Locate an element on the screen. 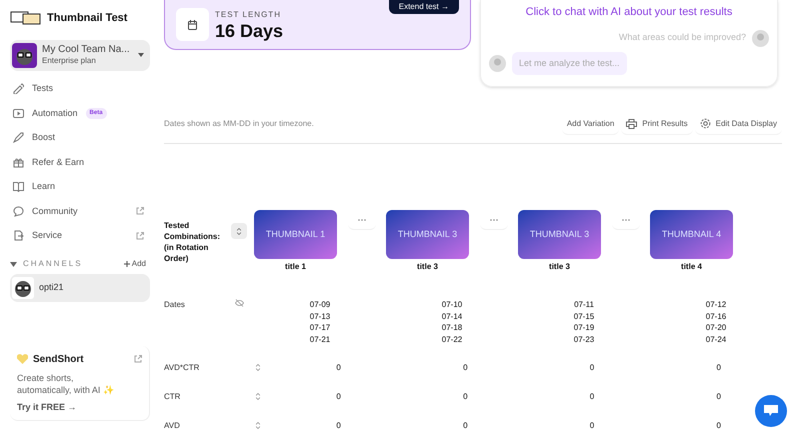 The width and height of the screenshot is (800, 439). nav-item: Learn is located at coordinates (80, 186).